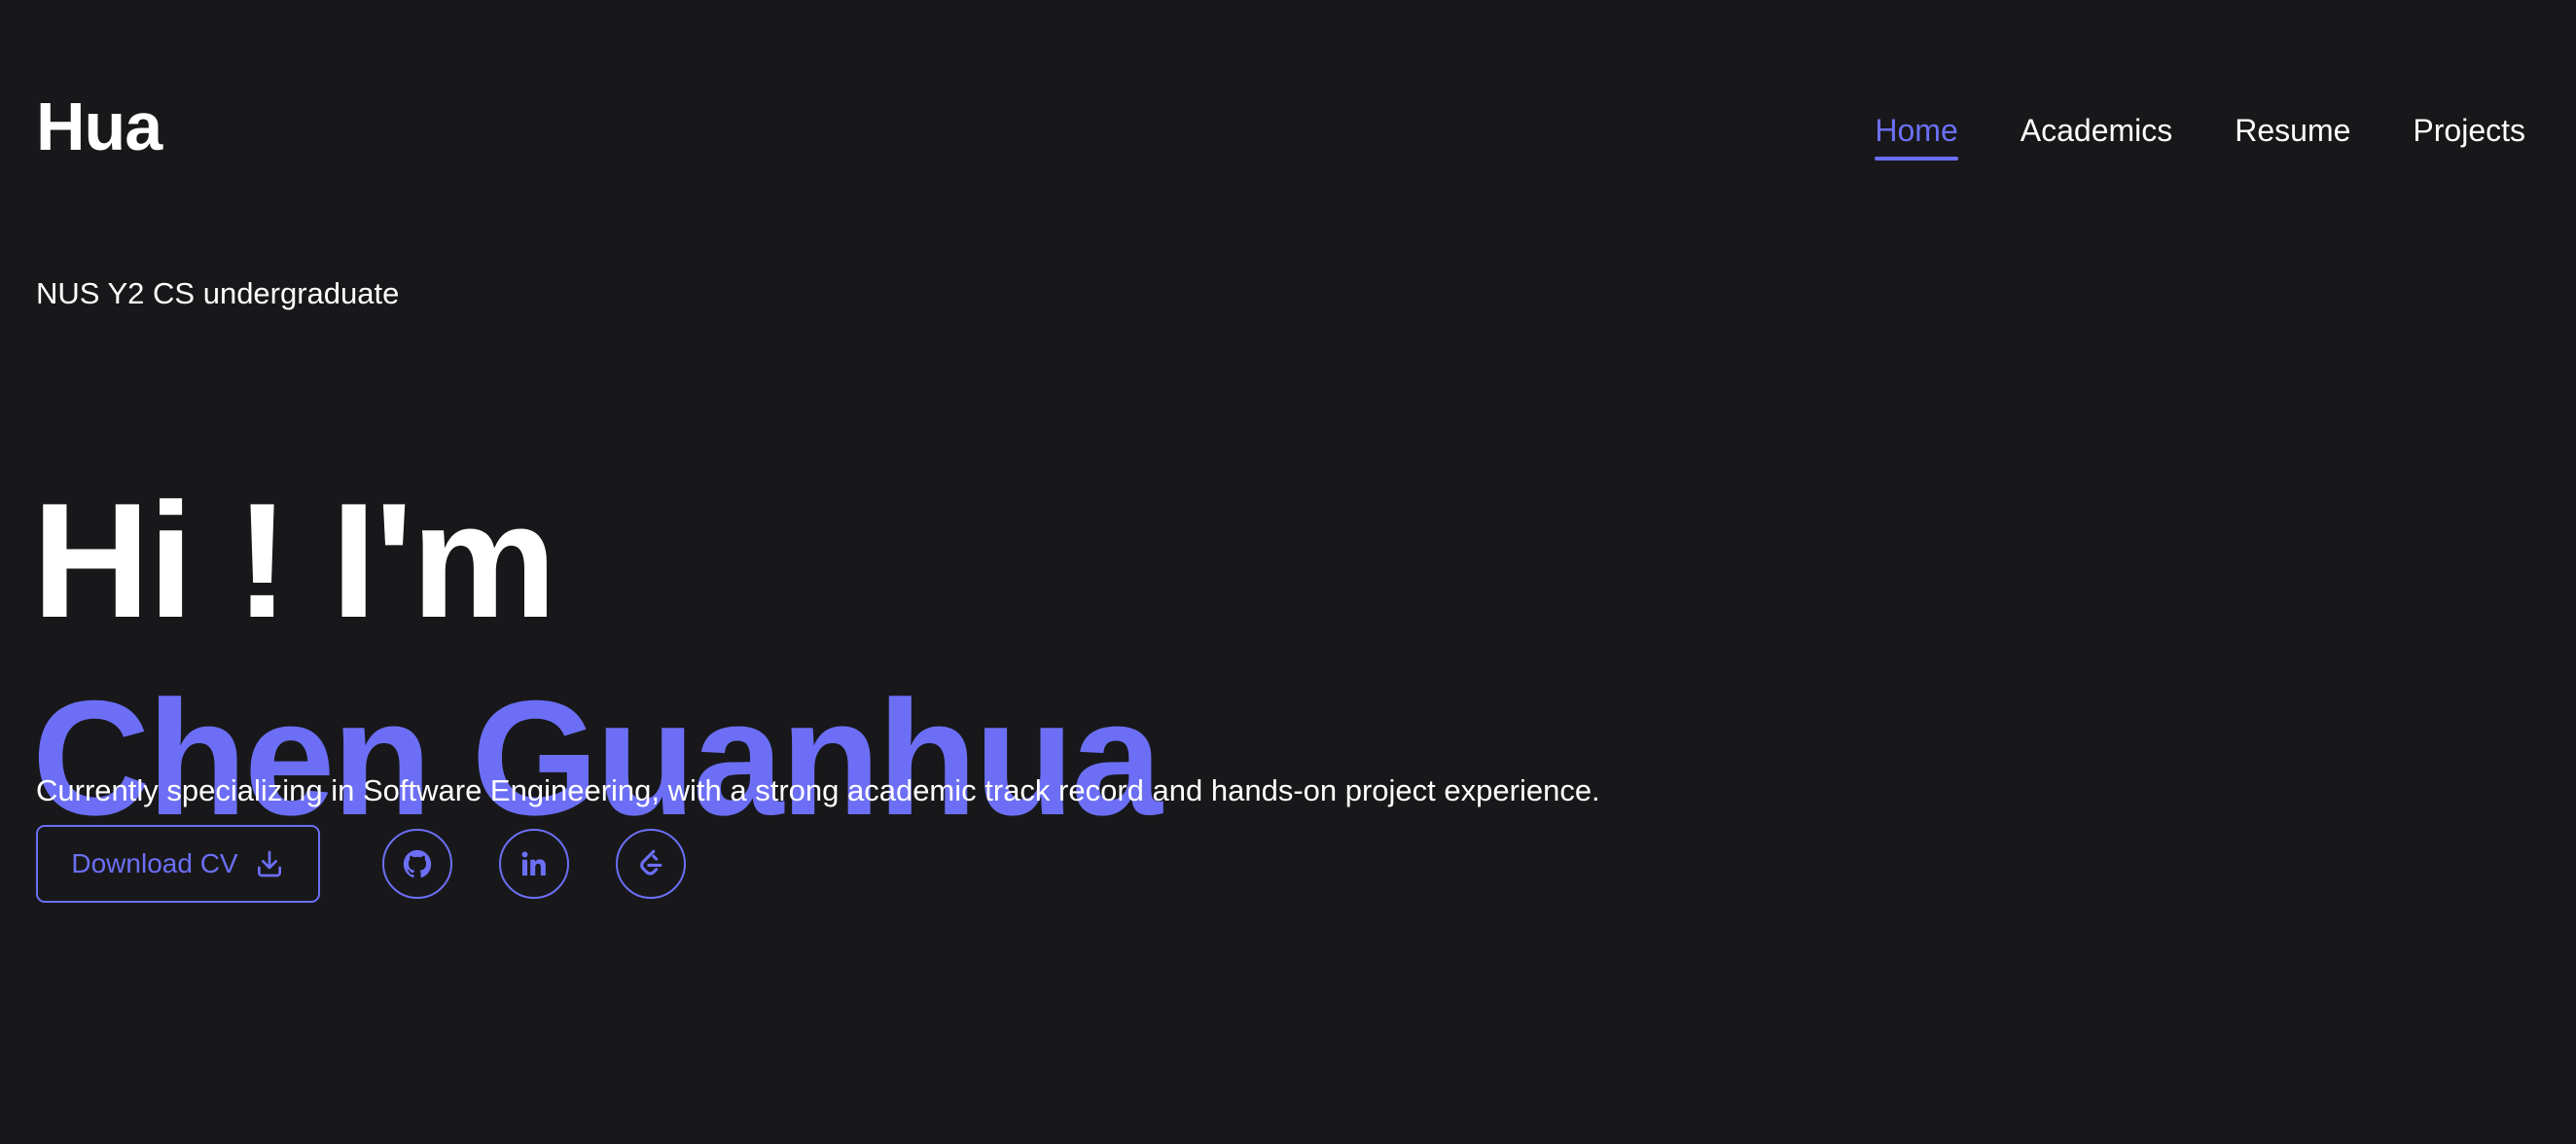  Describe the element at coordinates (2469, 130) in the screenshot. I see `nav-projects: Projects` at that location.